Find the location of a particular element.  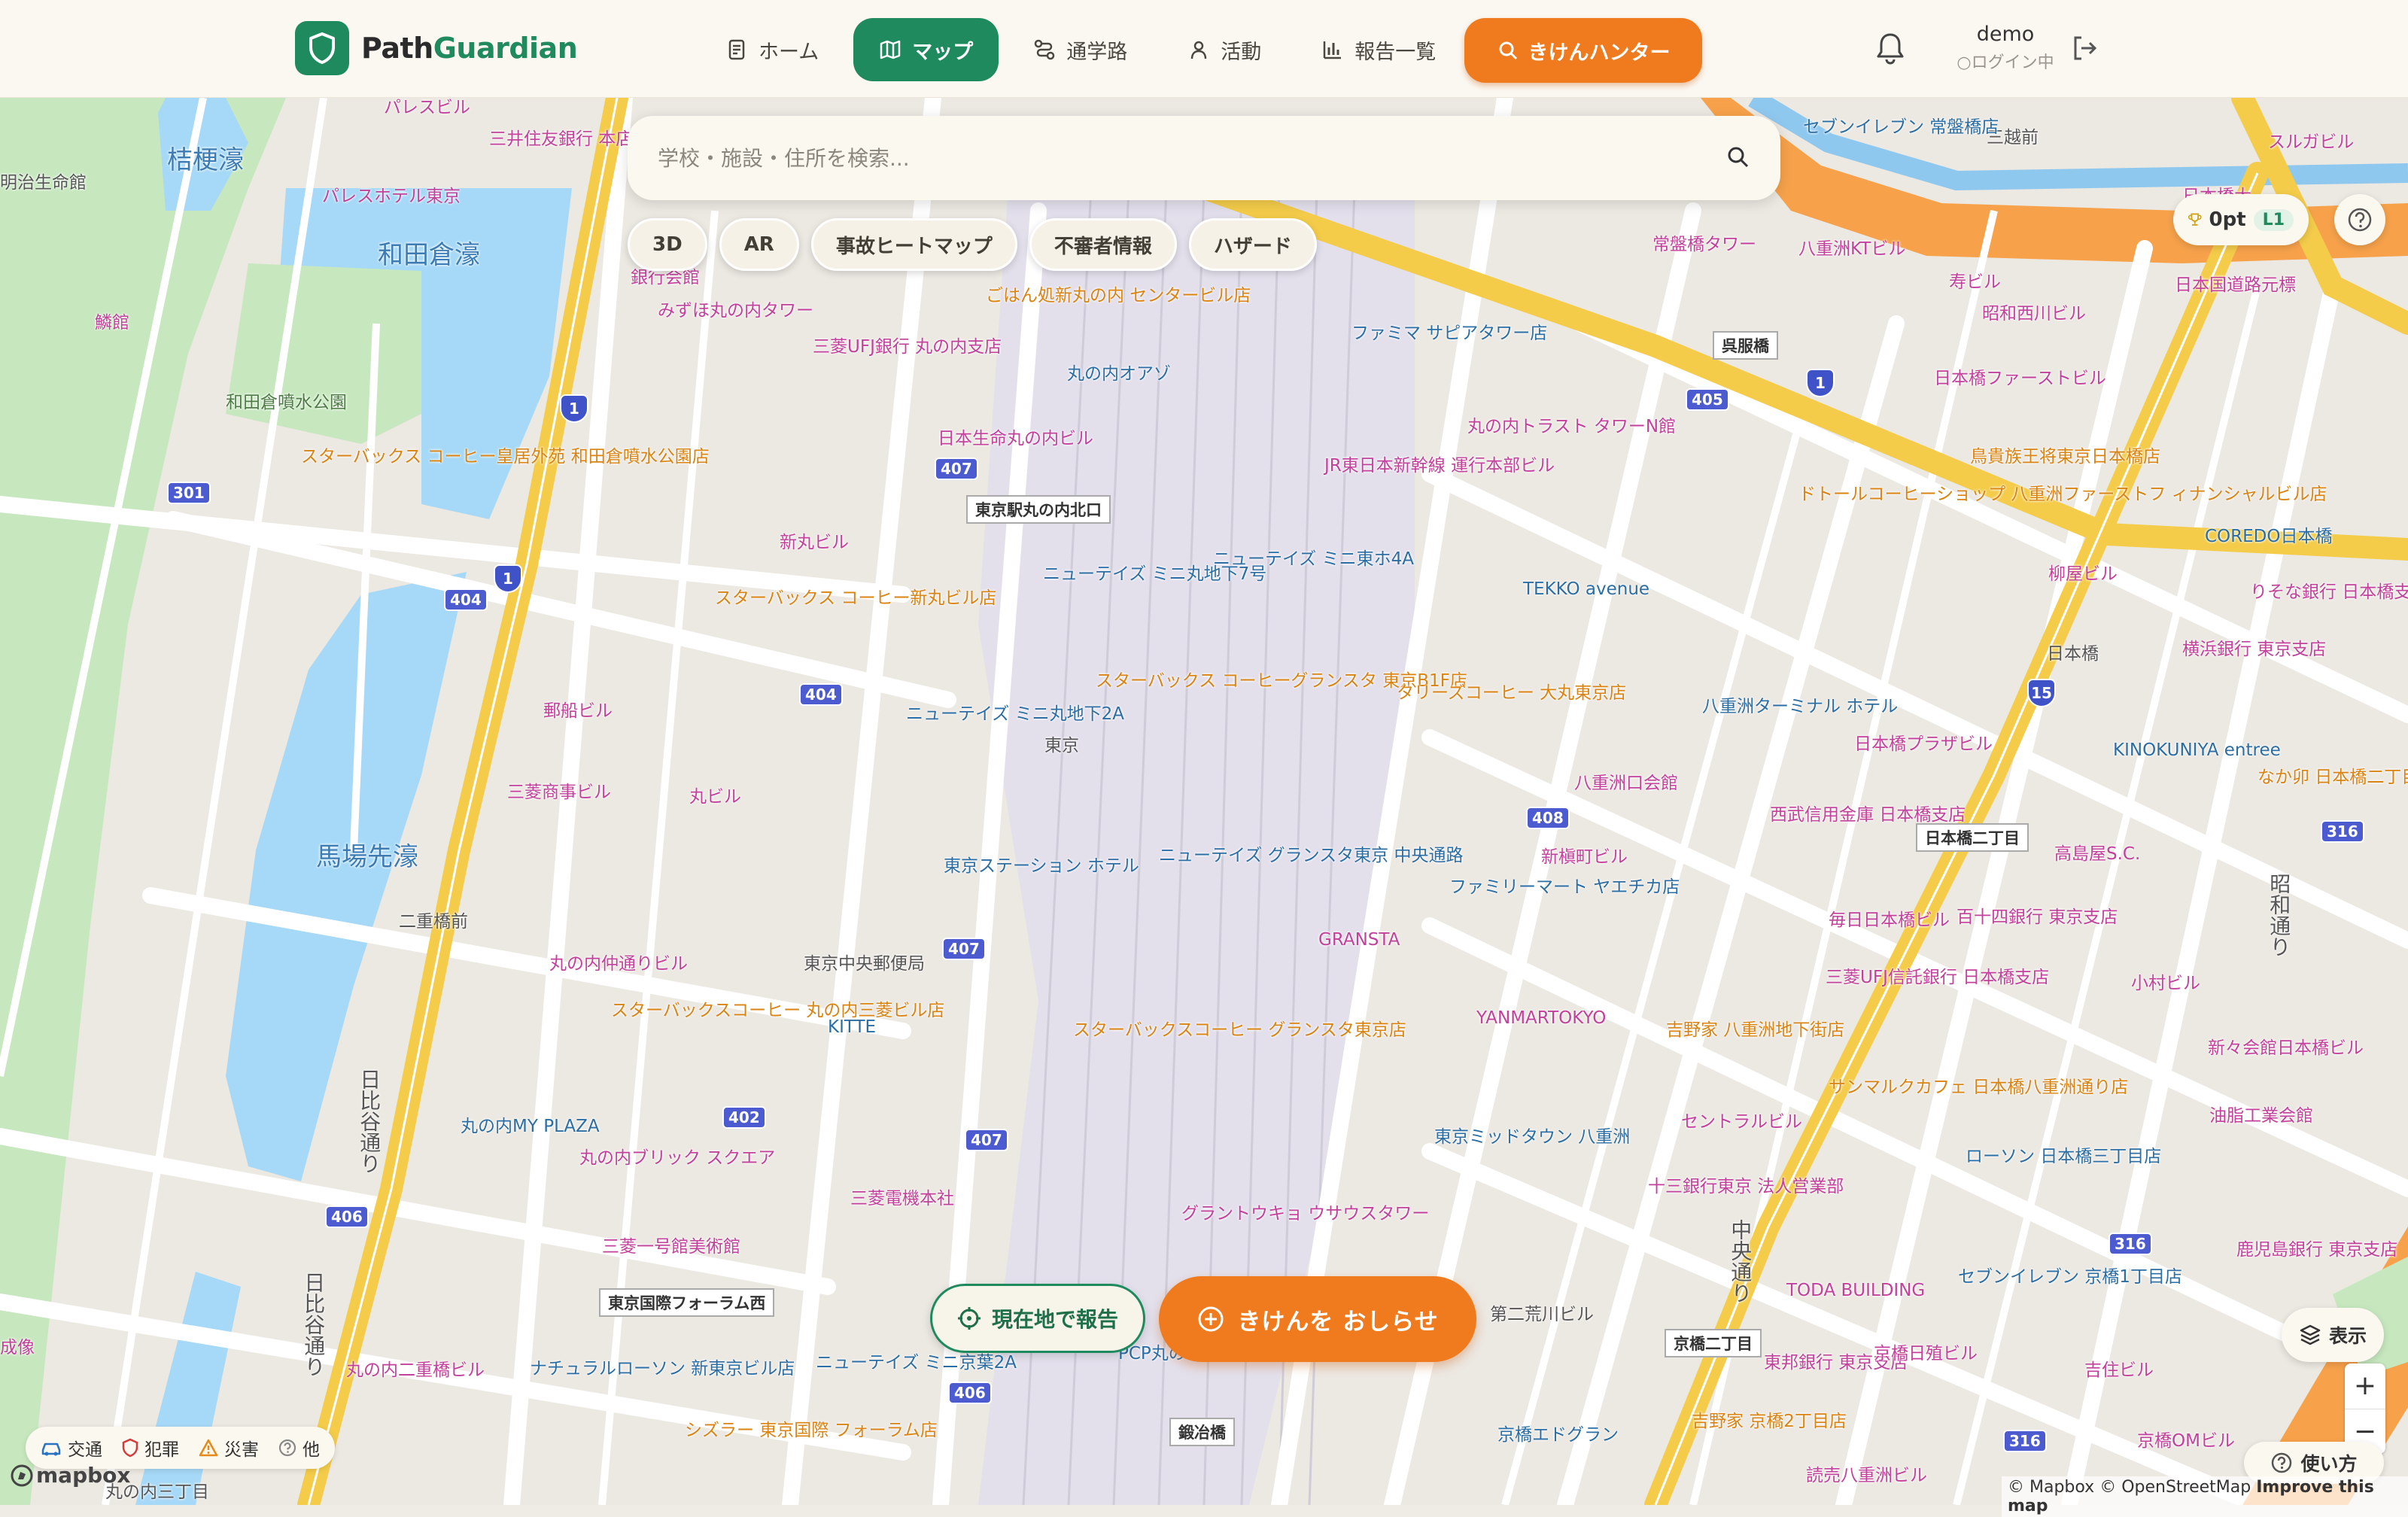

poi-label: ニューテイズ ミニ丸地下2A is located at coordinates (1015, 714).